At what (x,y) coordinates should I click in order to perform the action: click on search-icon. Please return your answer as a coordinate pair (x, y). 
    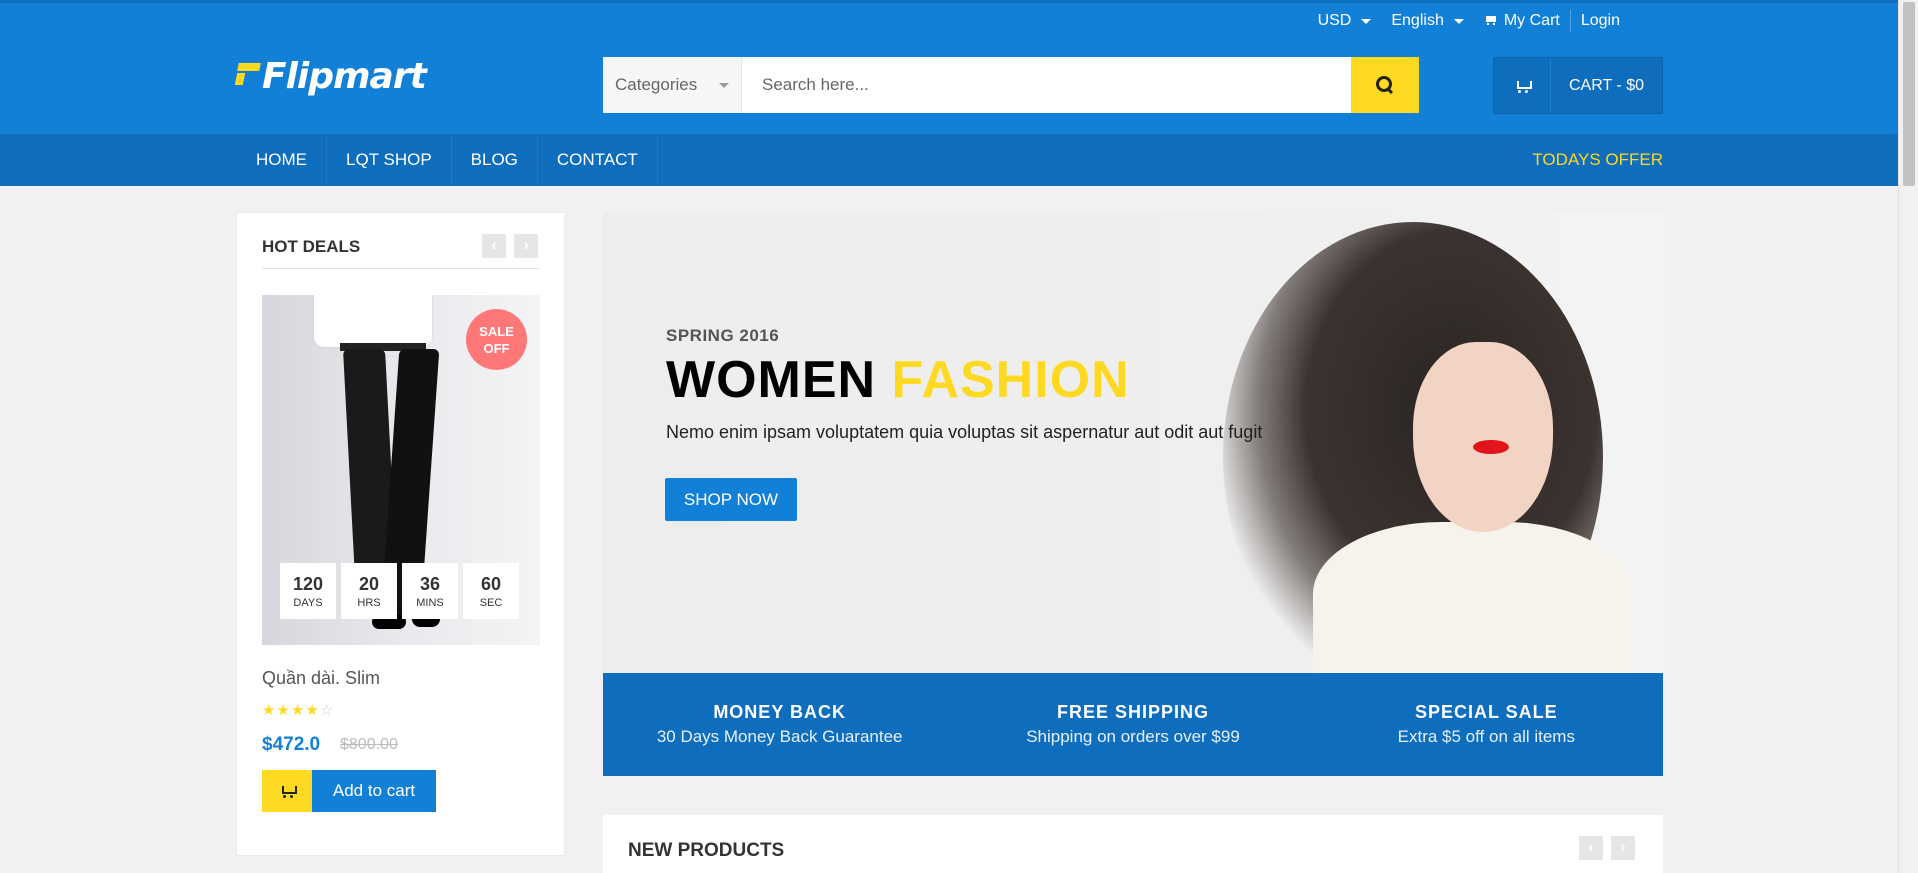
    Looking at the image, I should click on (1385, 85).